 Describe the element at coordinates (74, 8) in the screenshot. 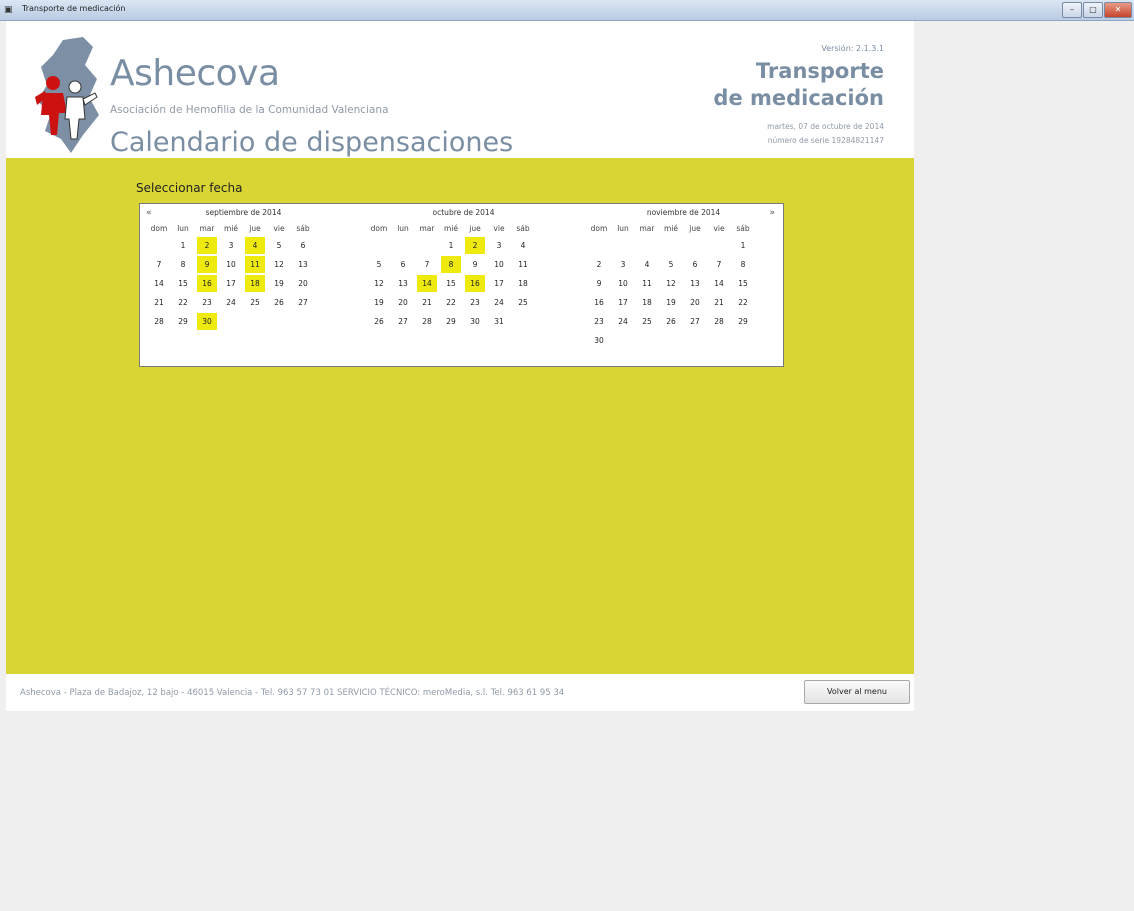

I see `window-title: Transporte de medicación` at that location.